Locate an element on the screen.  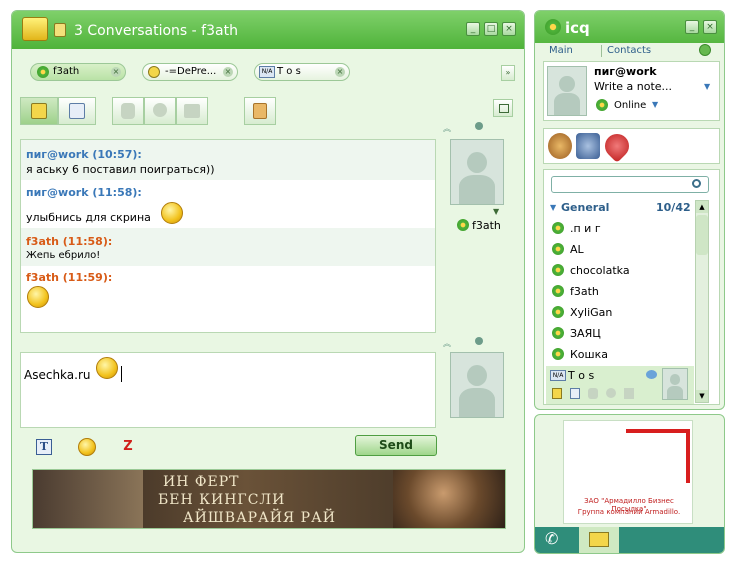
envelope-icon is located at coordinates (599, 539).